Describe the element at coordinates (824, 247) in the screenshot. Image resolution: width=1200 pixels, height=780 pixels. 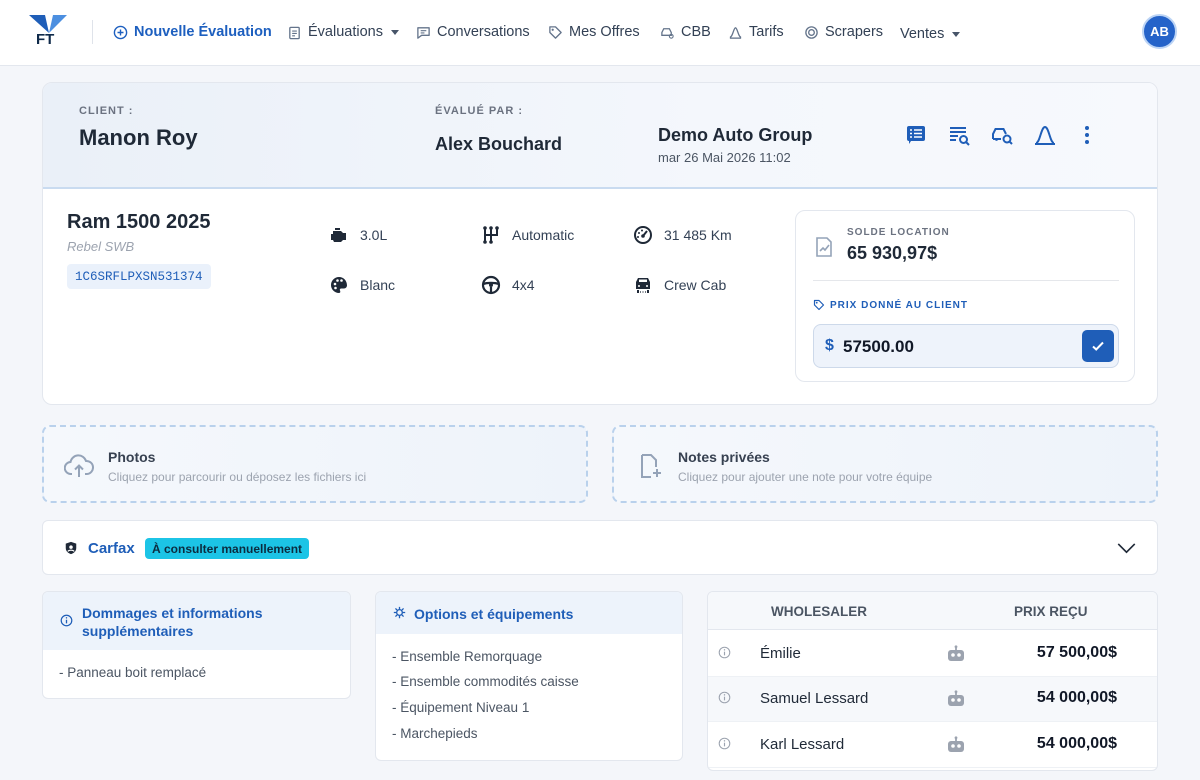
I see `document-chart-icon` at that location.